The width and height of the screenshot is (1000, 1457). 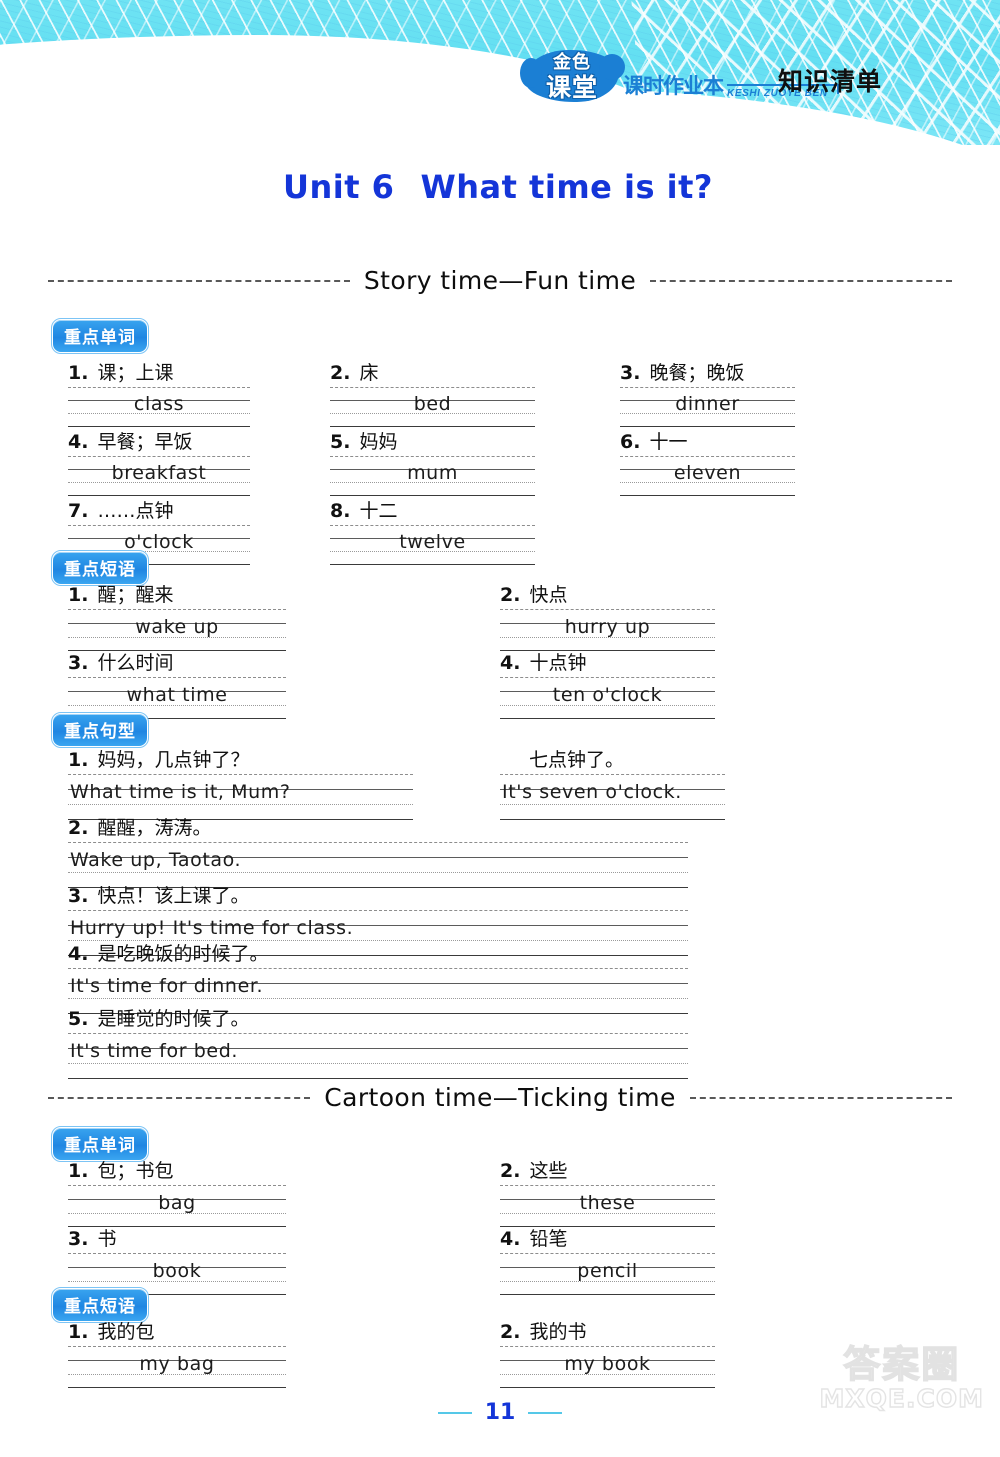 I want to click on page-number: 11, so click(x=500, y=1412).